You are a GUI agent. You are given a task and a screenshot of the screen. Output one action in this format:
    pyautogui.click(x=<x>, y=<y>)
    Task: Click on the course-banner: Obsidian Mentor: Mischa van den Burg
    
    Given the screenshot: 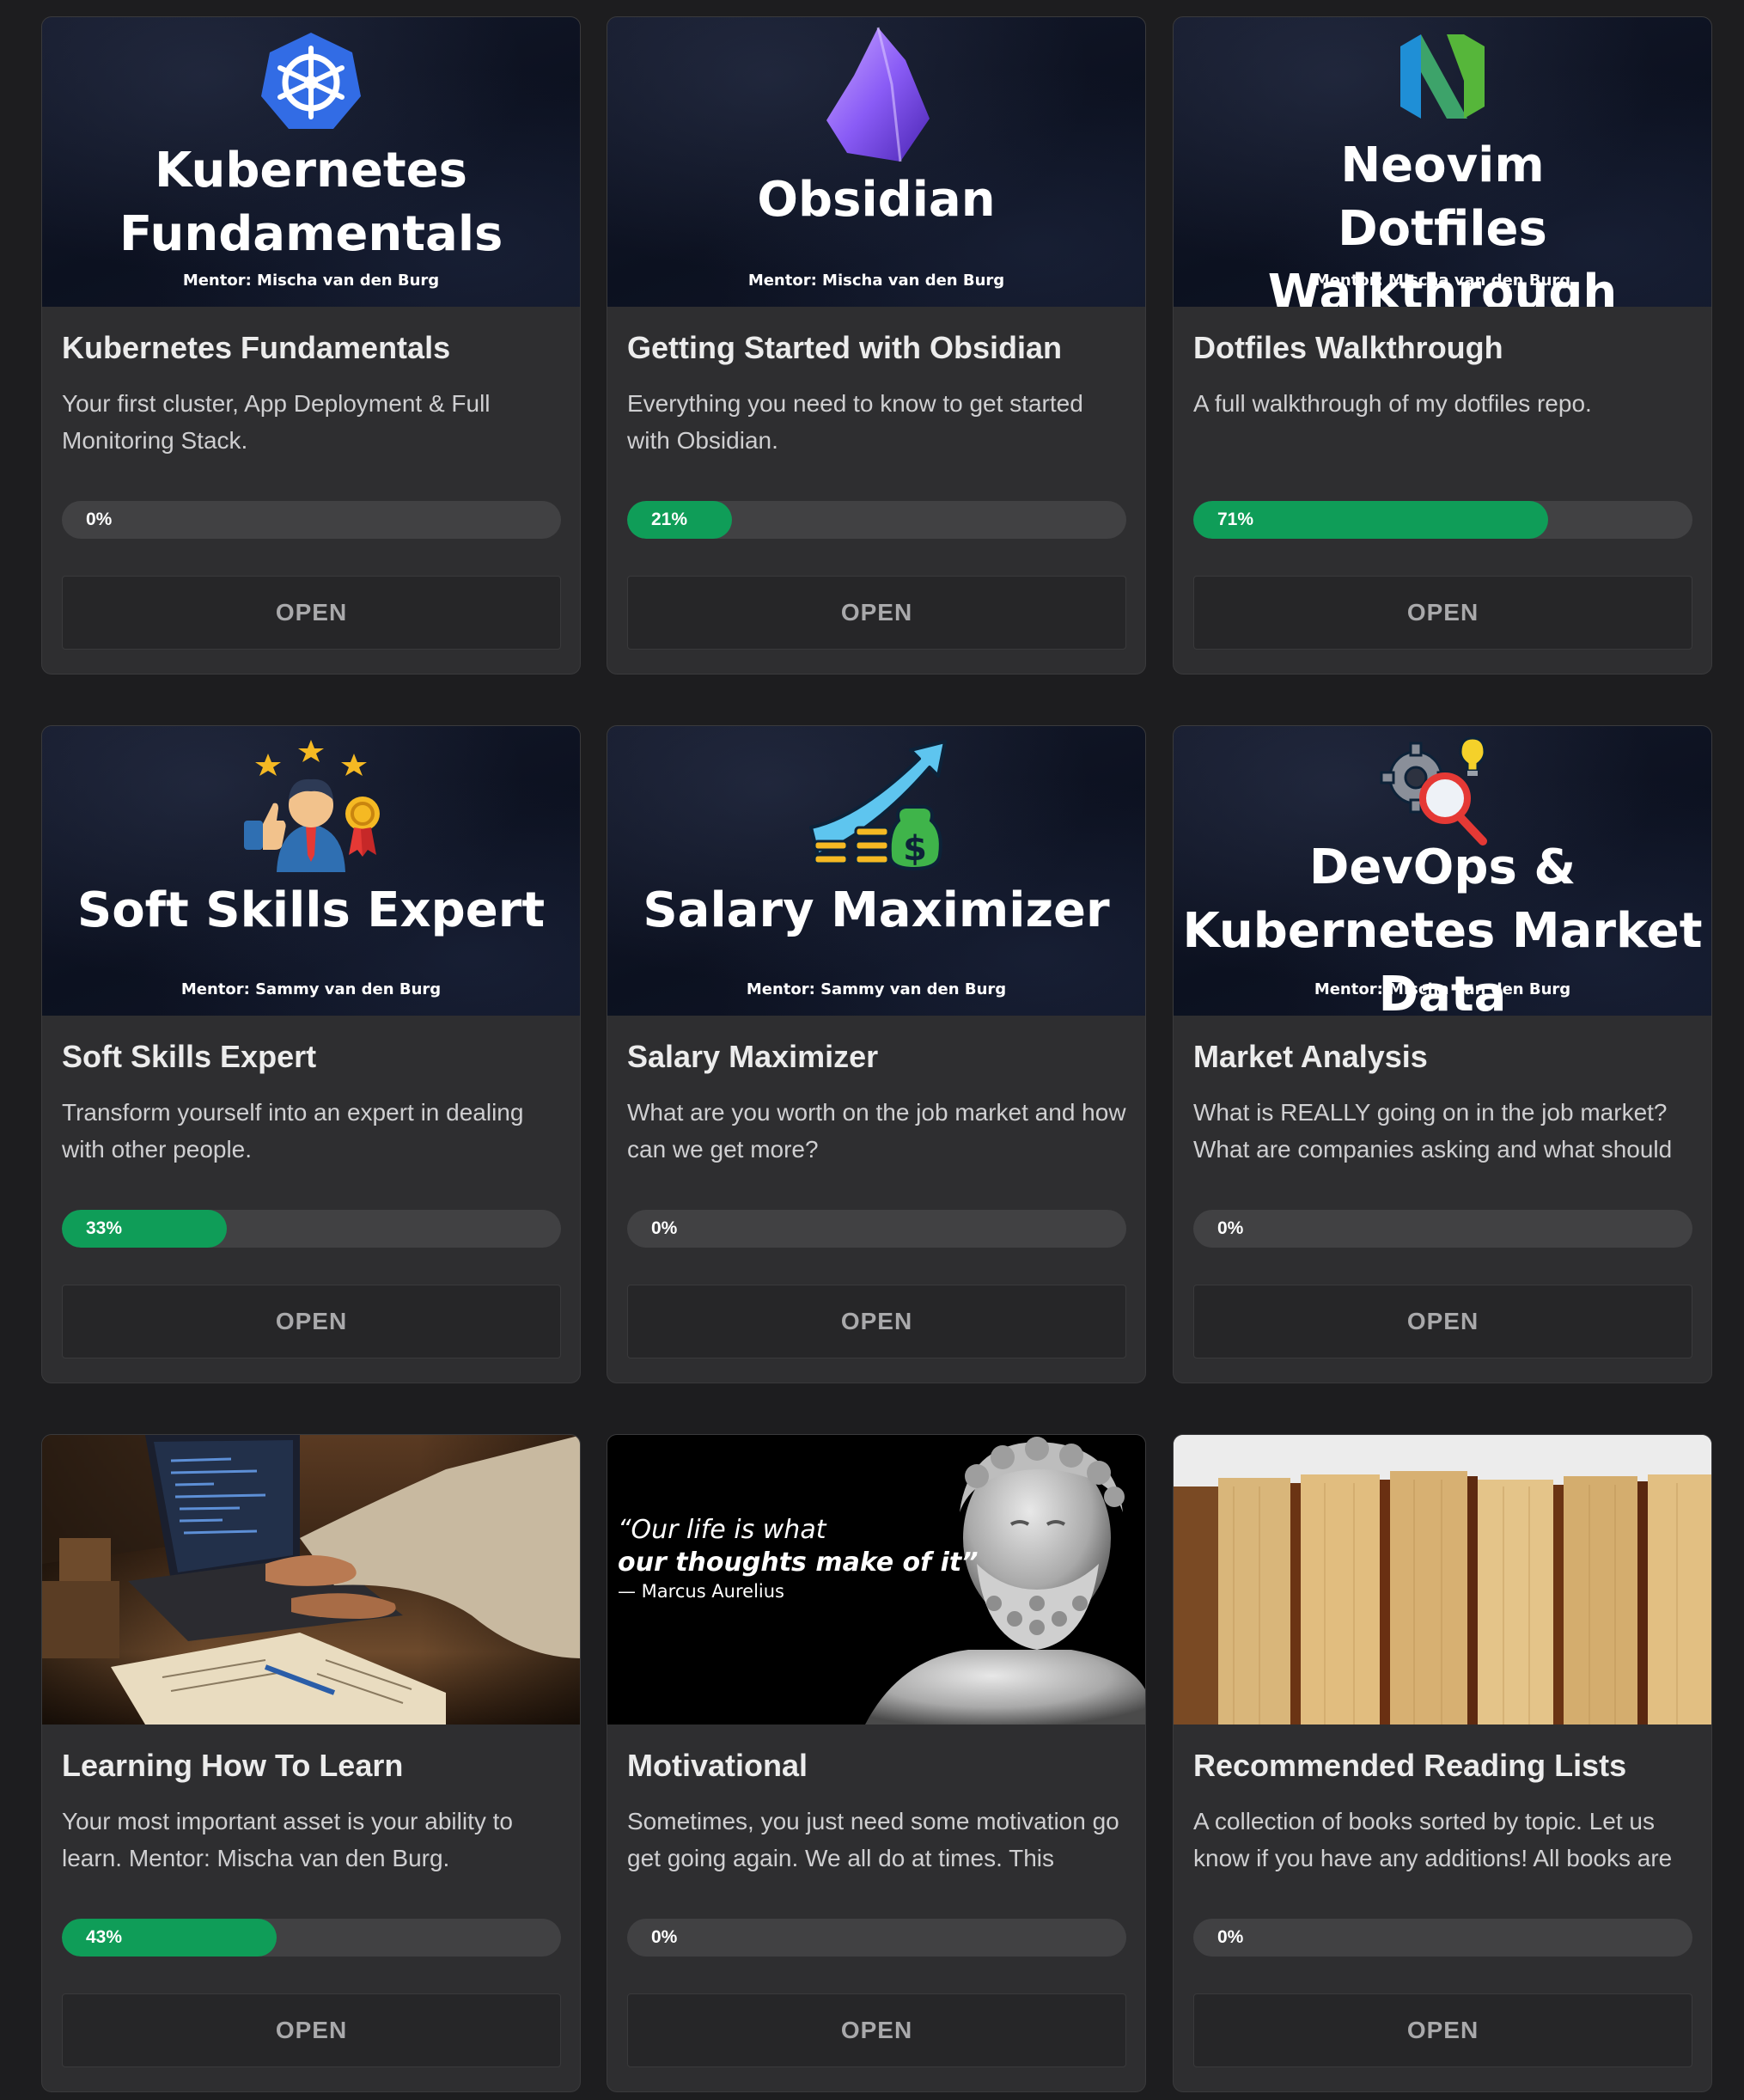 What is the action you would take?
    pyautogui.click(x=876, y=162)
    